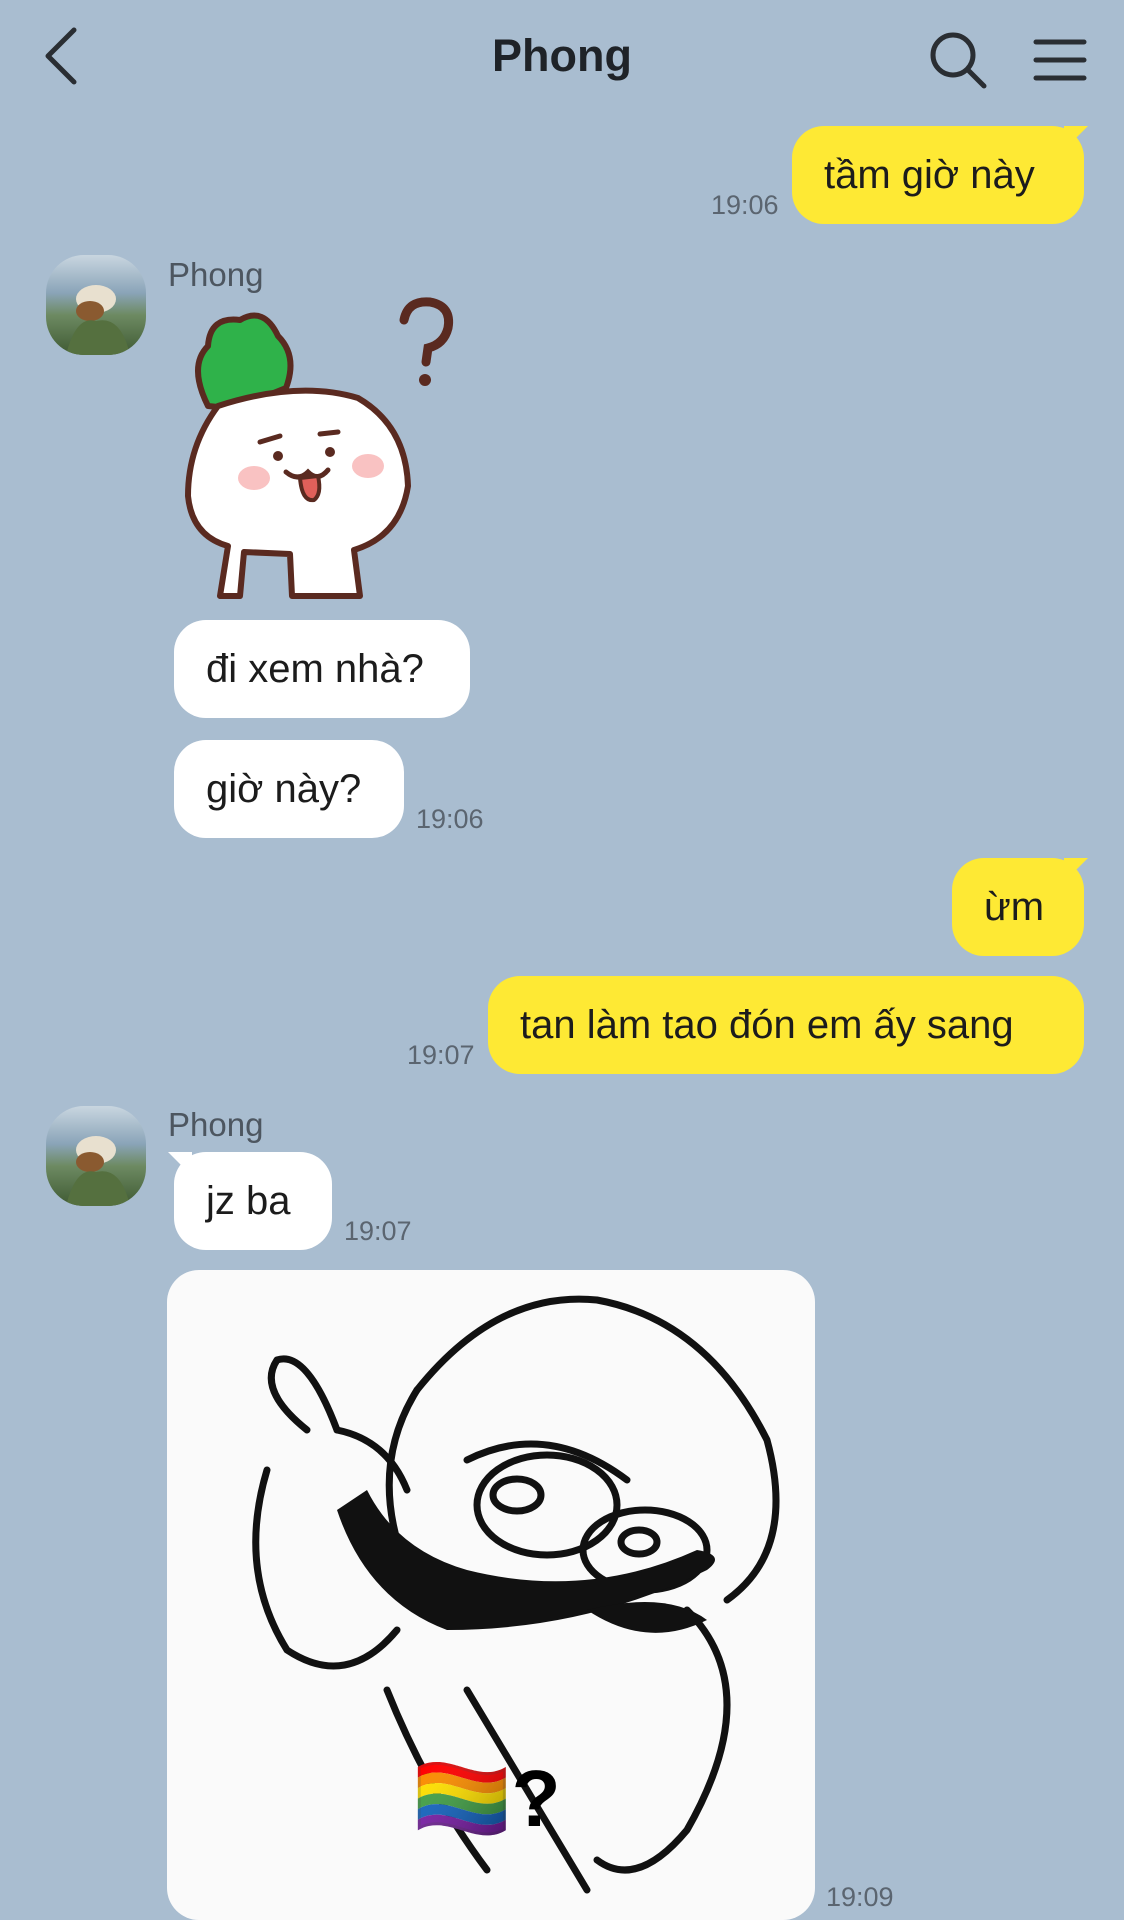 The height and width of the screenshot is (1920, 1124). What do you see at coordinates (938, 175) in the screenshot?
I see `my-message-bubble: tầm giờ này` at bounding box center [938, 175].